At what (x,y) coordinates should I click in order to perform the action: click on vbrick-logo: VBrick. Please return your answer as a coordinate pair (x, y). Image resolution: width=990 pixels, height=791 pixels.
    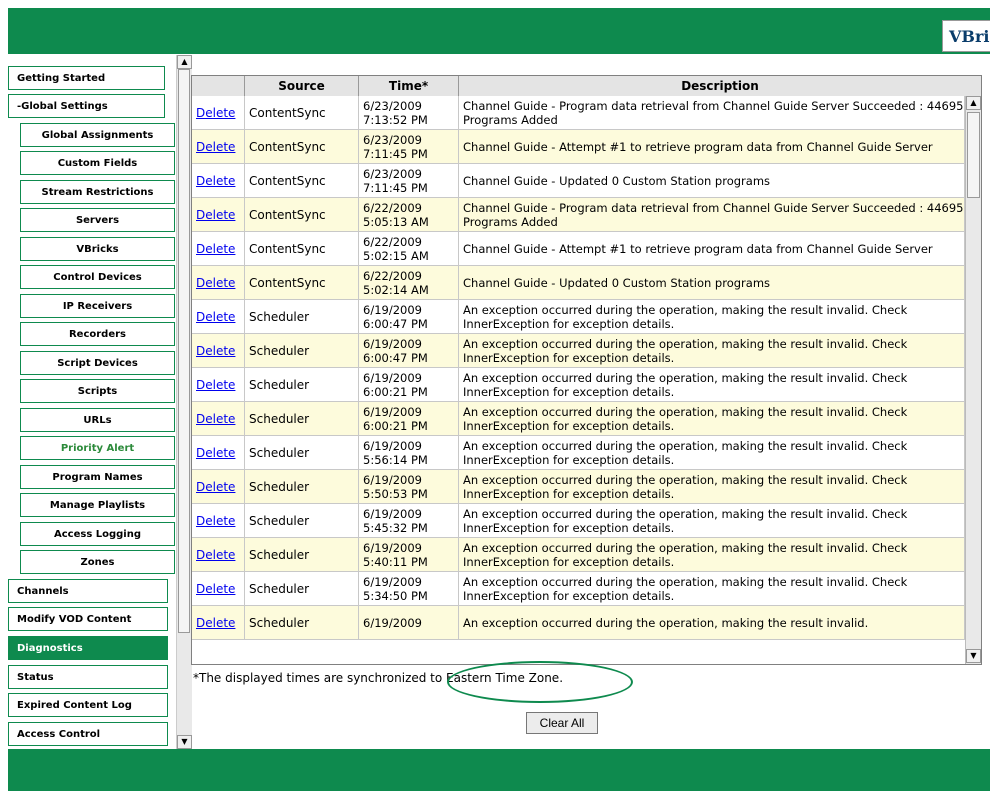
    Looking at the image, I should click on (966, 36).